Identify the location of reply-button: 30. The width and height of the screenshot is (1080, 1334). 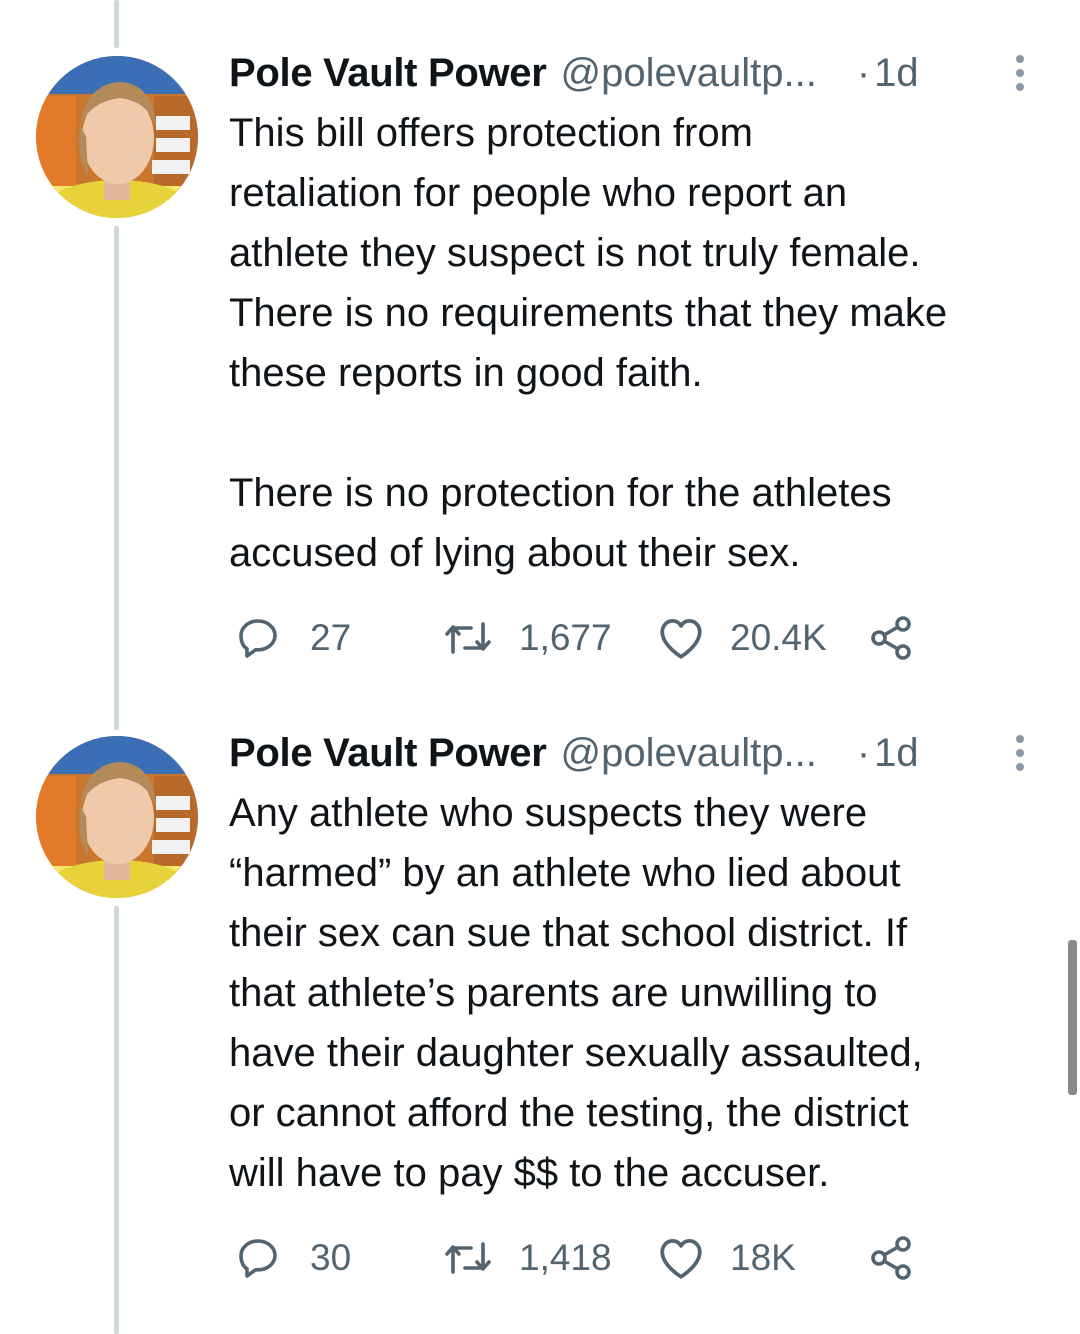
(292, 1258).